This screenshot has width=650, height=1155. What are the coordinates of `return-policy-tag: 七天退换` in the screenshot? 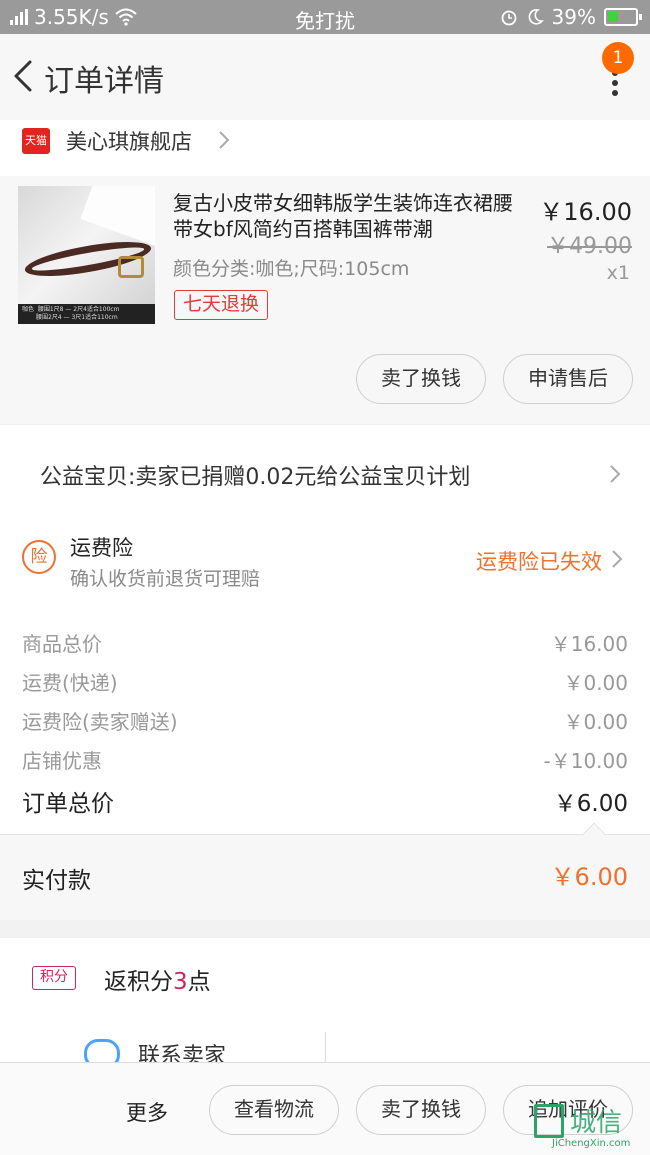 It's located at (221, 305).